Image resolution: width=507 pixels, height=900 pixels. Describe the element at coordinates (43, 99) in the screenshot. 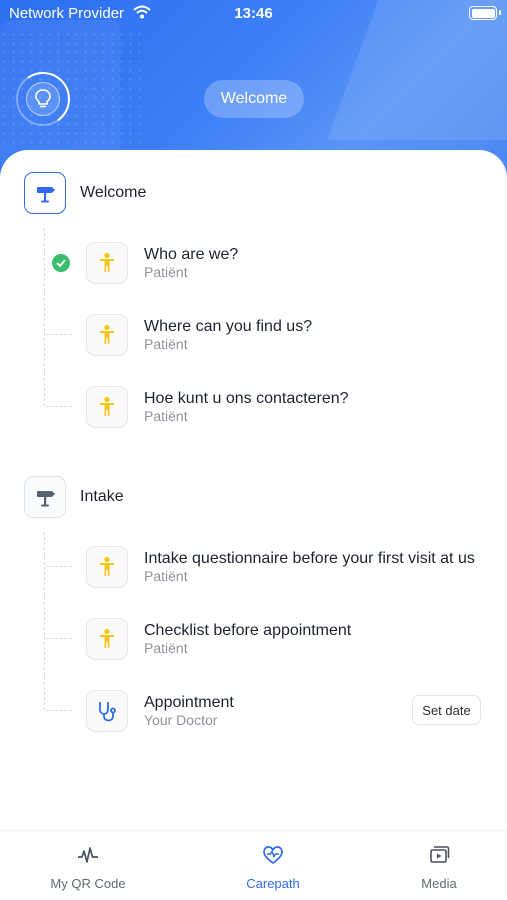

I see `app-logo` at that location.